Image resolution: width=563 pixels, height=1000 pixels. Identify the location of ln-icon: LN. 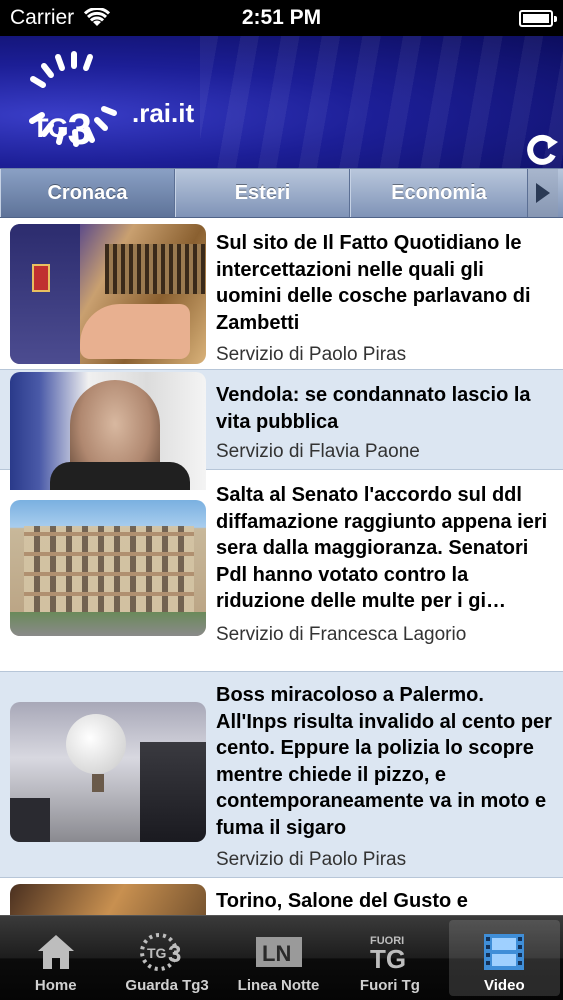
(279, 952).